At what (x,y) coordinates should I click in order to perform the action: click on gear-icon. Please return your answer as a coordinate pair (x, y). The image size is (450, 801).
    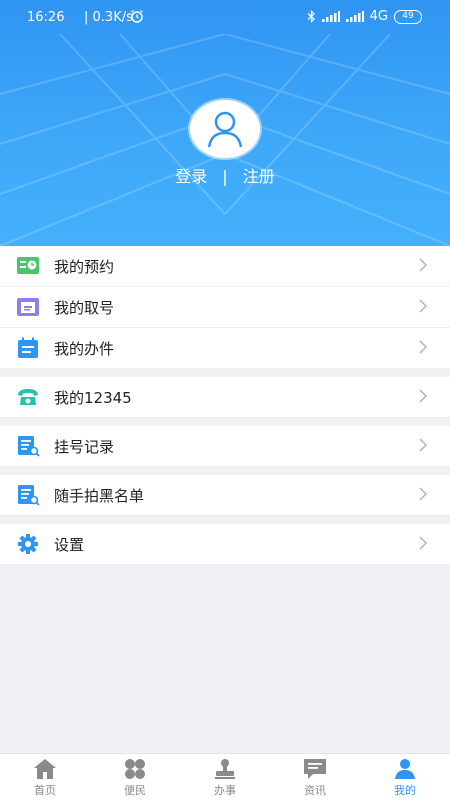
    Looking at the image, I should click on (28, 544).